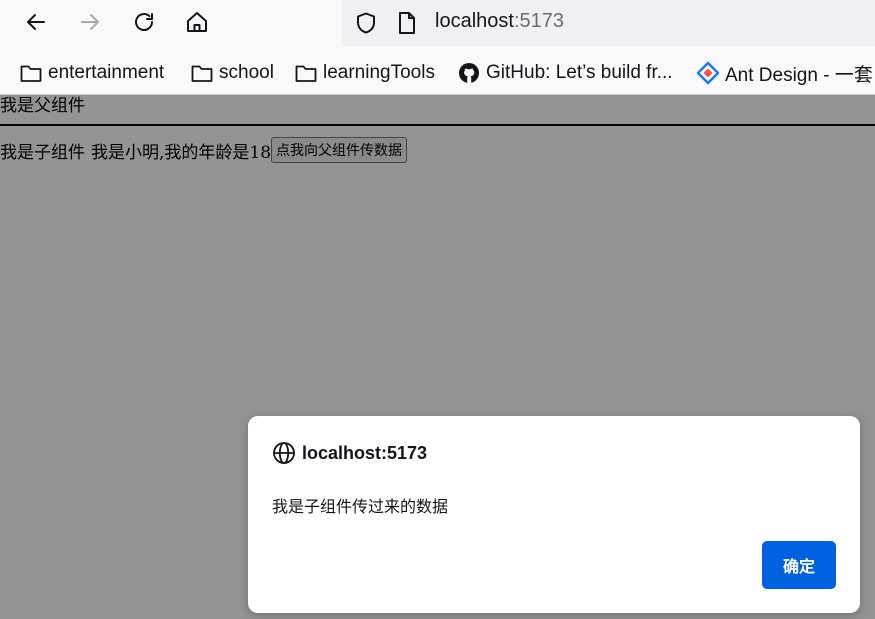  Describe the element at coordinates (379, 72) in the screenshot. I see `bookmark-label: learningTools` at that location.